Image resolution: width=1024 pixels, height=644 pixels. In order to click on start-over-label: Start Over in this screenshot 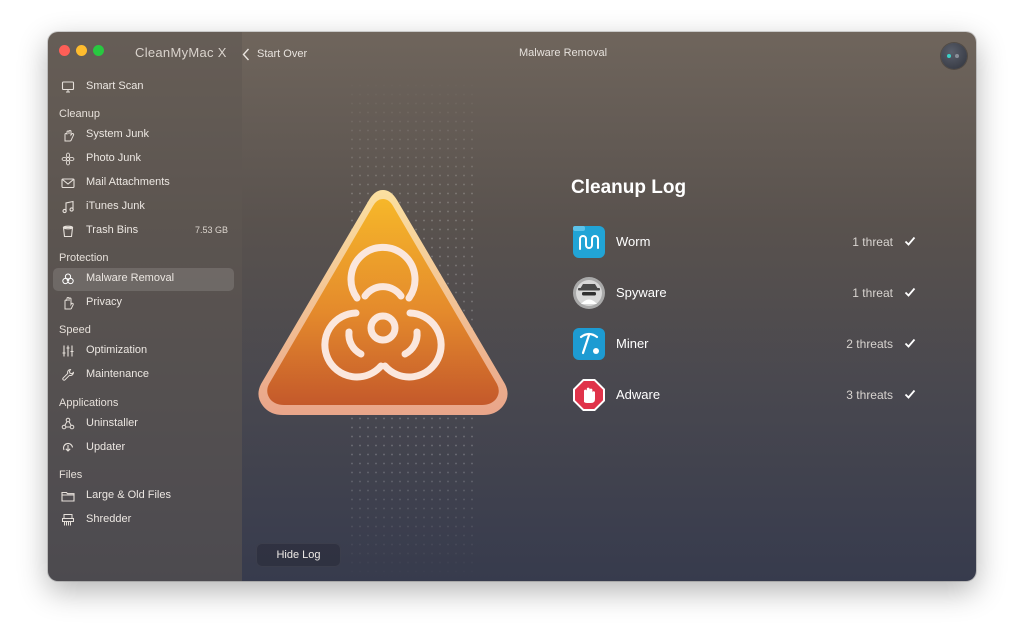, I will do `click(282, 54)`.